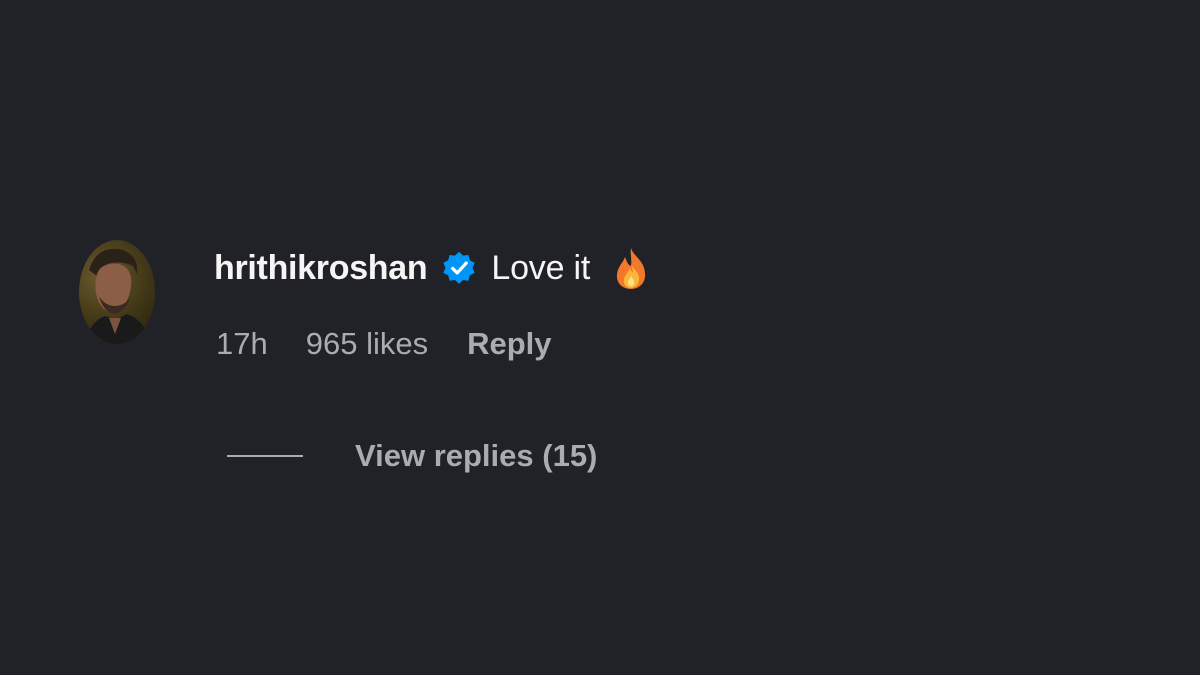  What do you see at coordinates (118, 296) in the screenshot?
I see `avatar-image` at bounding box center [118, 296].